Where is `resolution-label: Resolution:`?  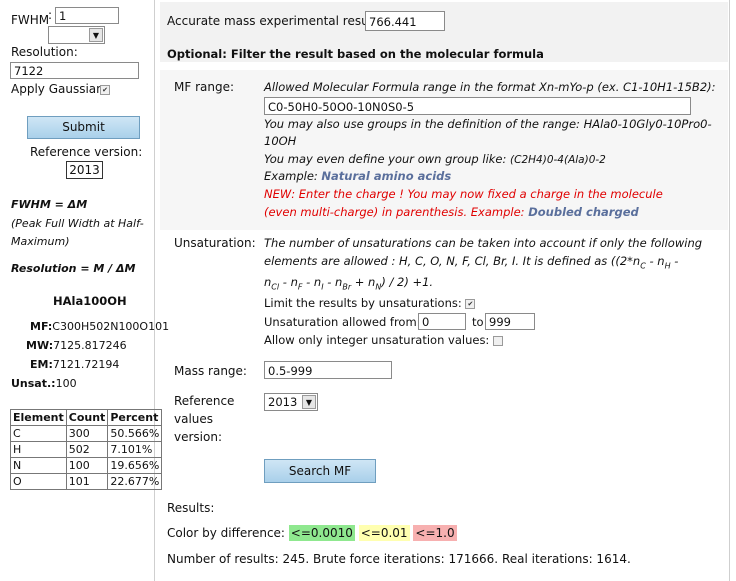 resolution-label: Resolution: is located at coordinates (44, 52).